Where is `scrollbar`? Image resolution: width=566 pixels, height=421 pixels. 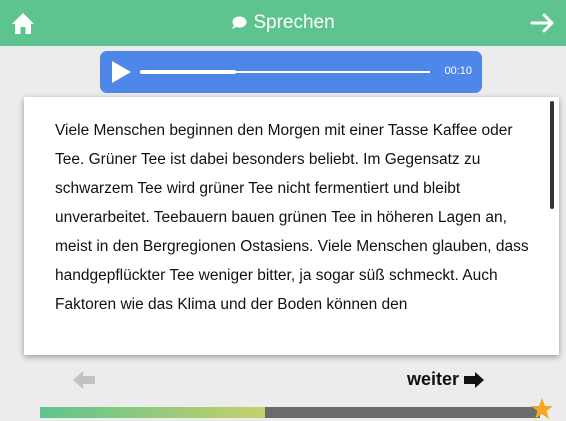
scrollbar is located at coordinates (552, 155).